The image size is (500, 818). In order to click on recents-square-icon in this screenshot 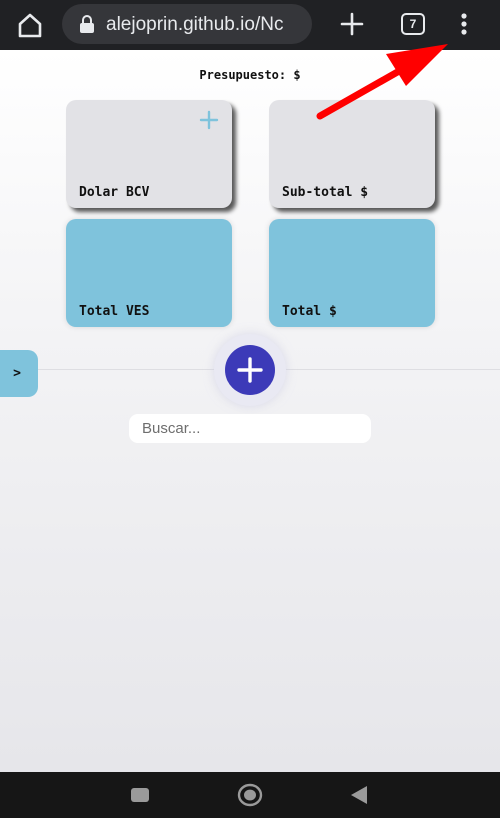, I will do `click(140, 795)`.